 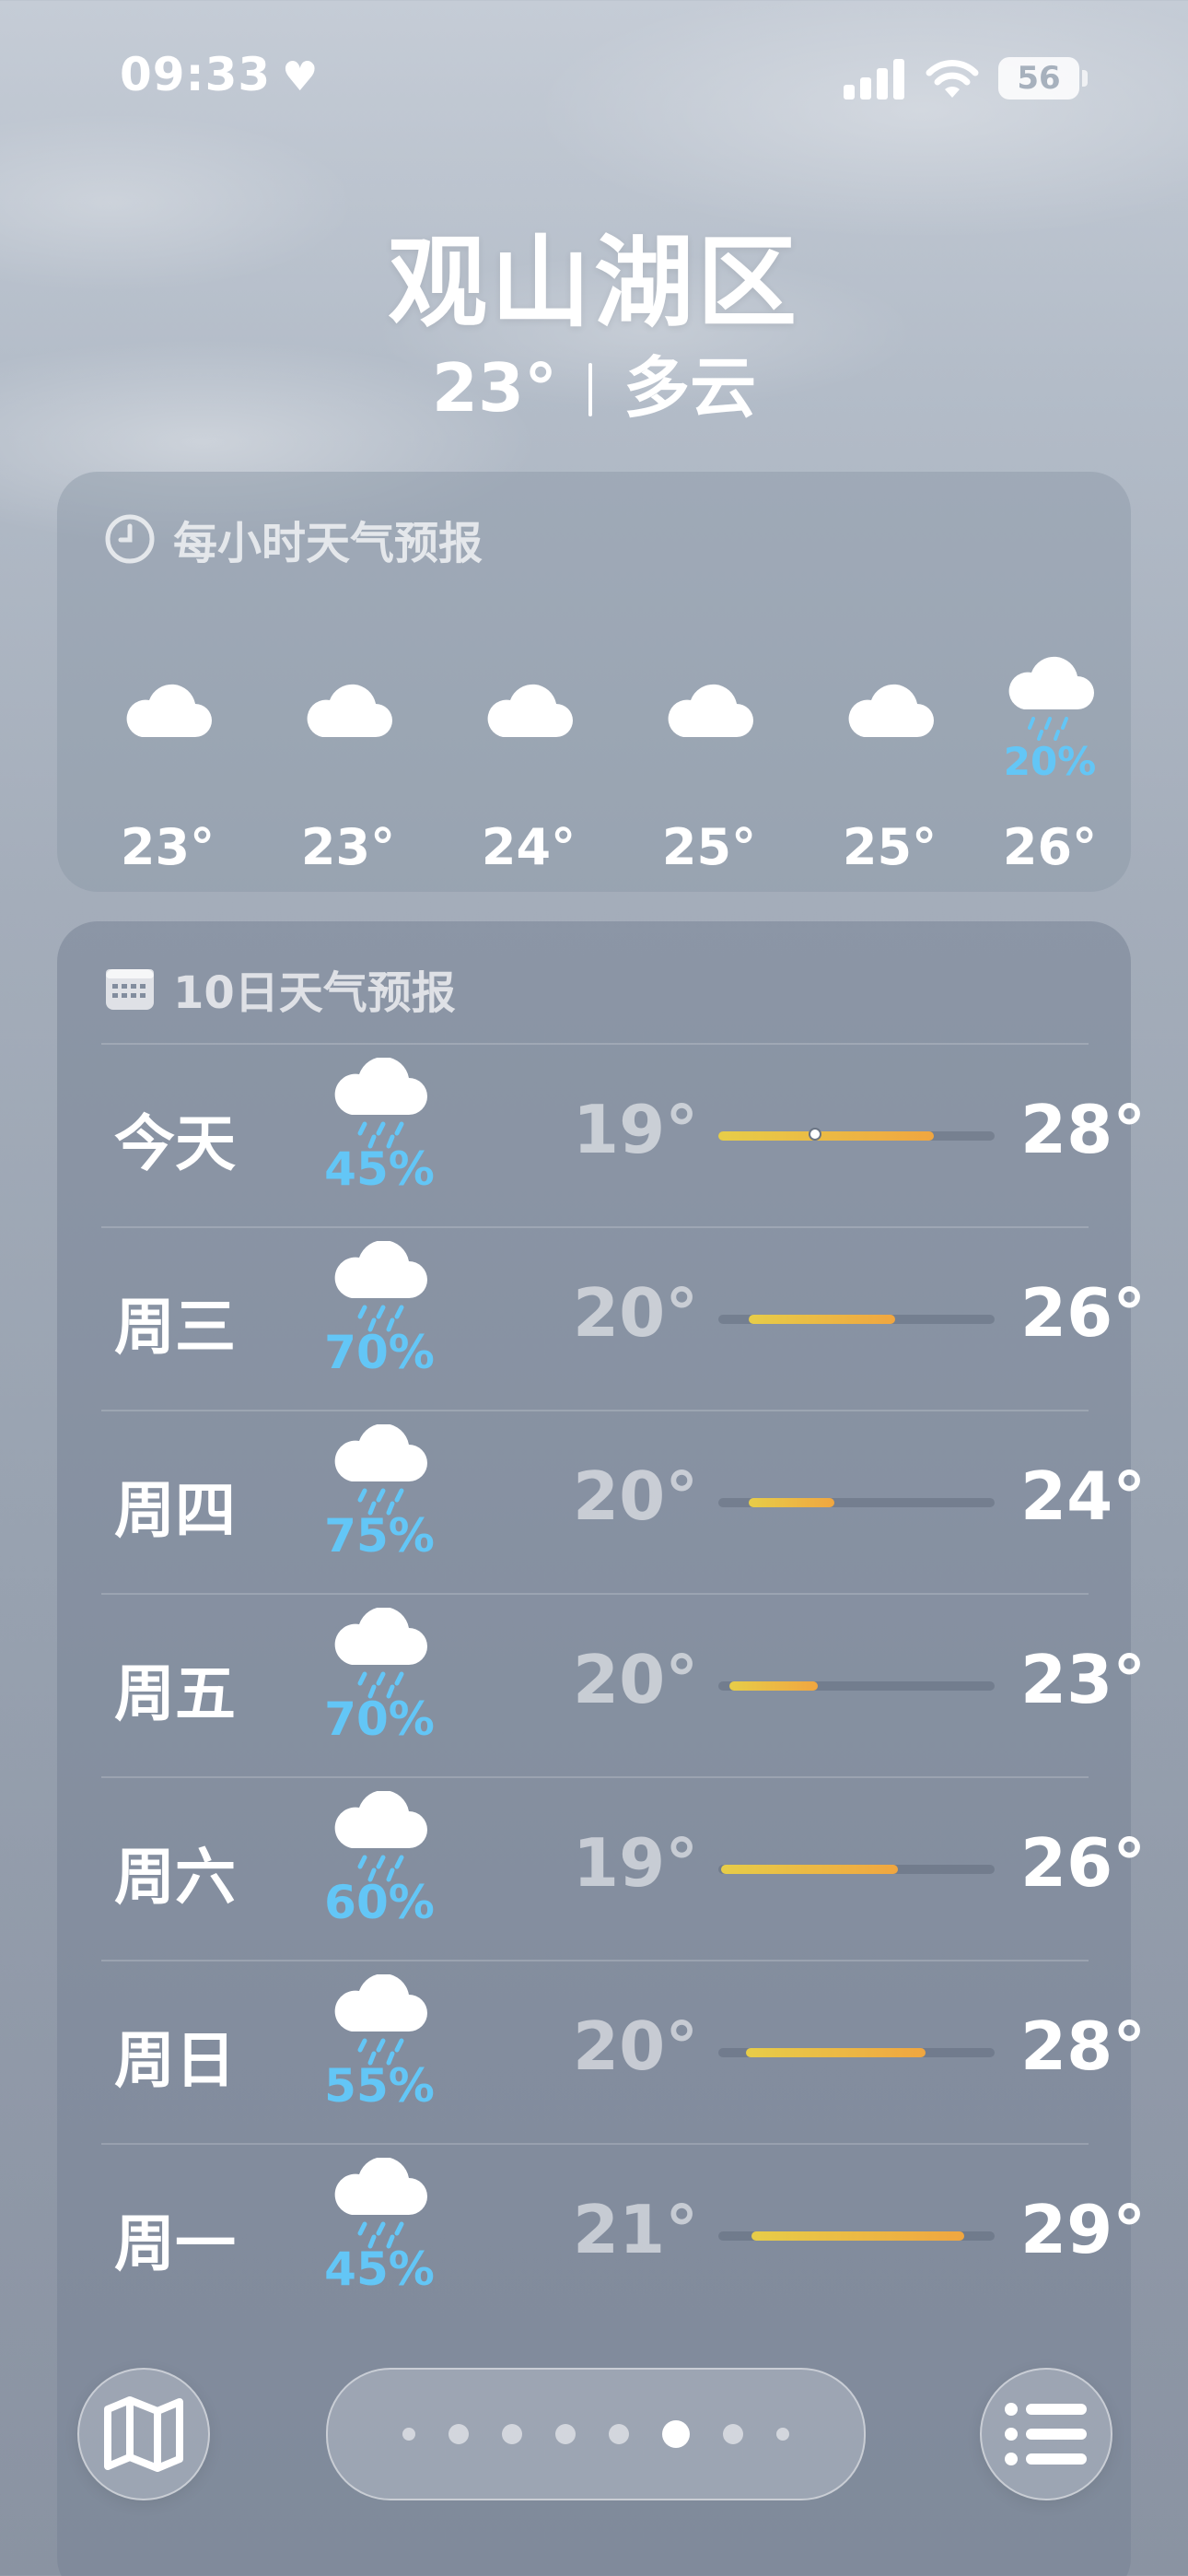 What do you see at coordinates (175, 2060) in the screenshot?
I see `day-name: 周日` at bounding box center [175, 2060].